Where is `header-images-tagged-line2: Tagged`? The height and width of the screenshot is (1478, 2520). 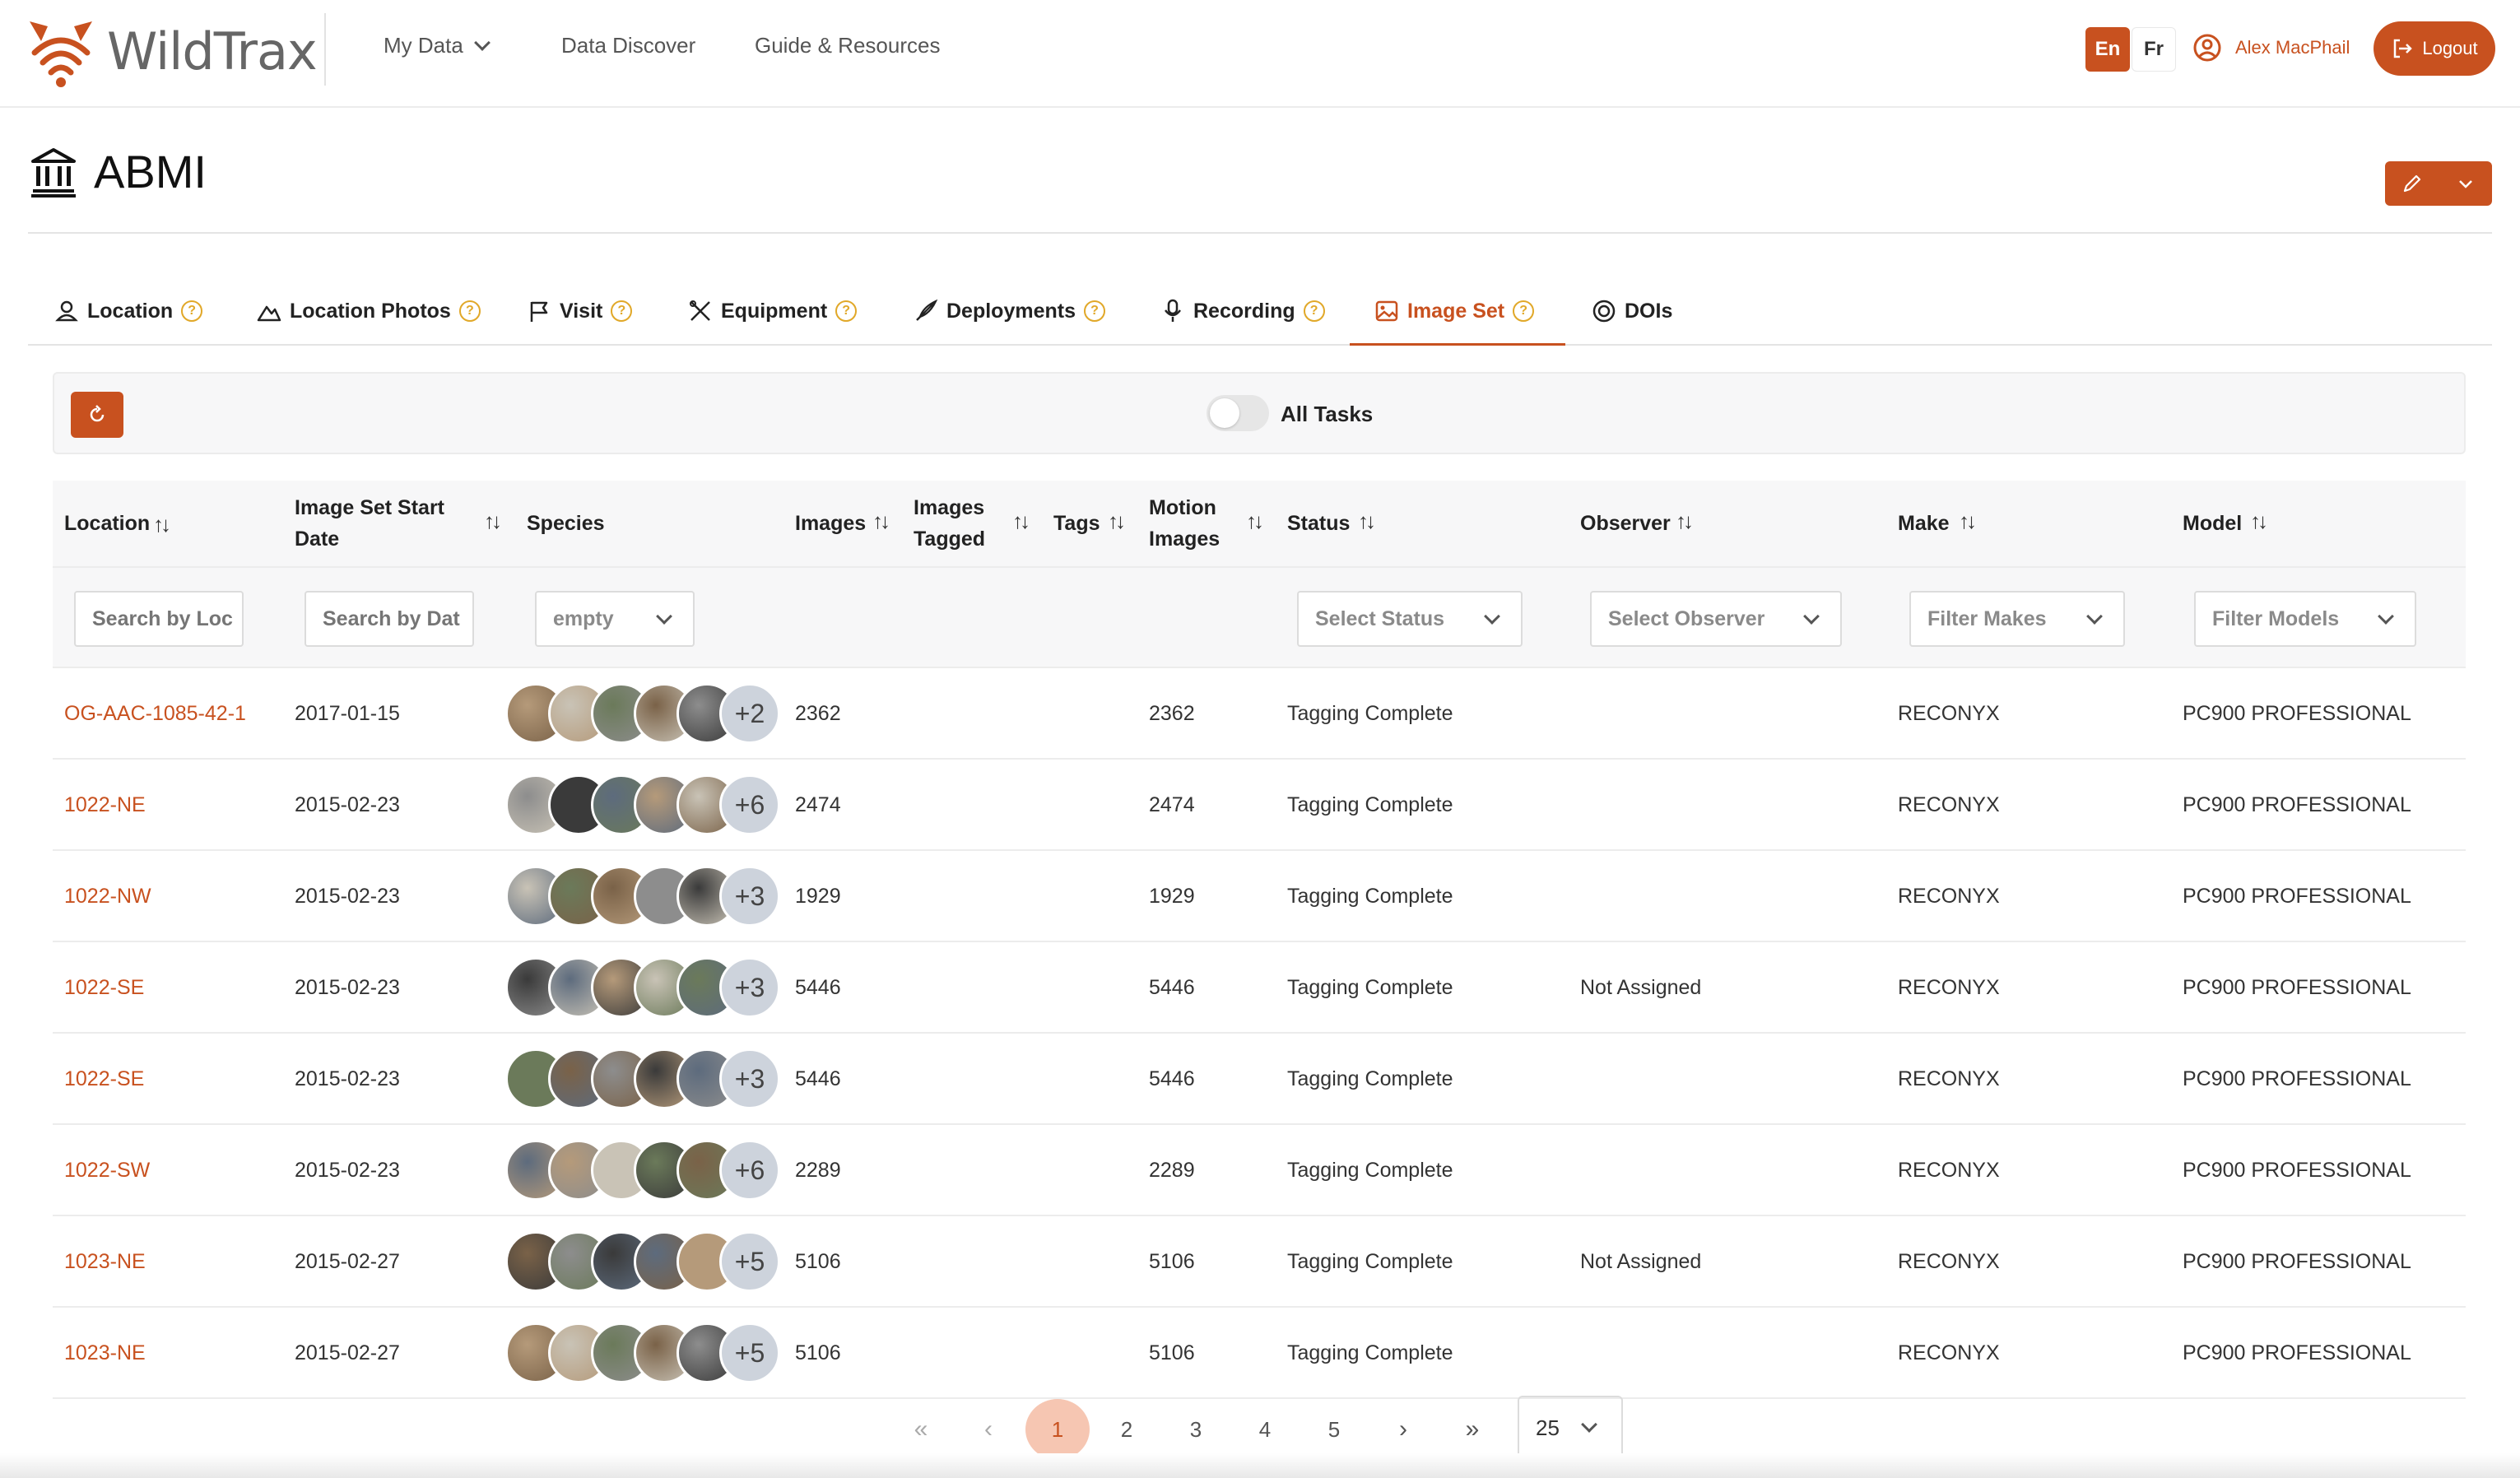 header-images-tagged-line2: Tagged is located at coordinates (950, 539).